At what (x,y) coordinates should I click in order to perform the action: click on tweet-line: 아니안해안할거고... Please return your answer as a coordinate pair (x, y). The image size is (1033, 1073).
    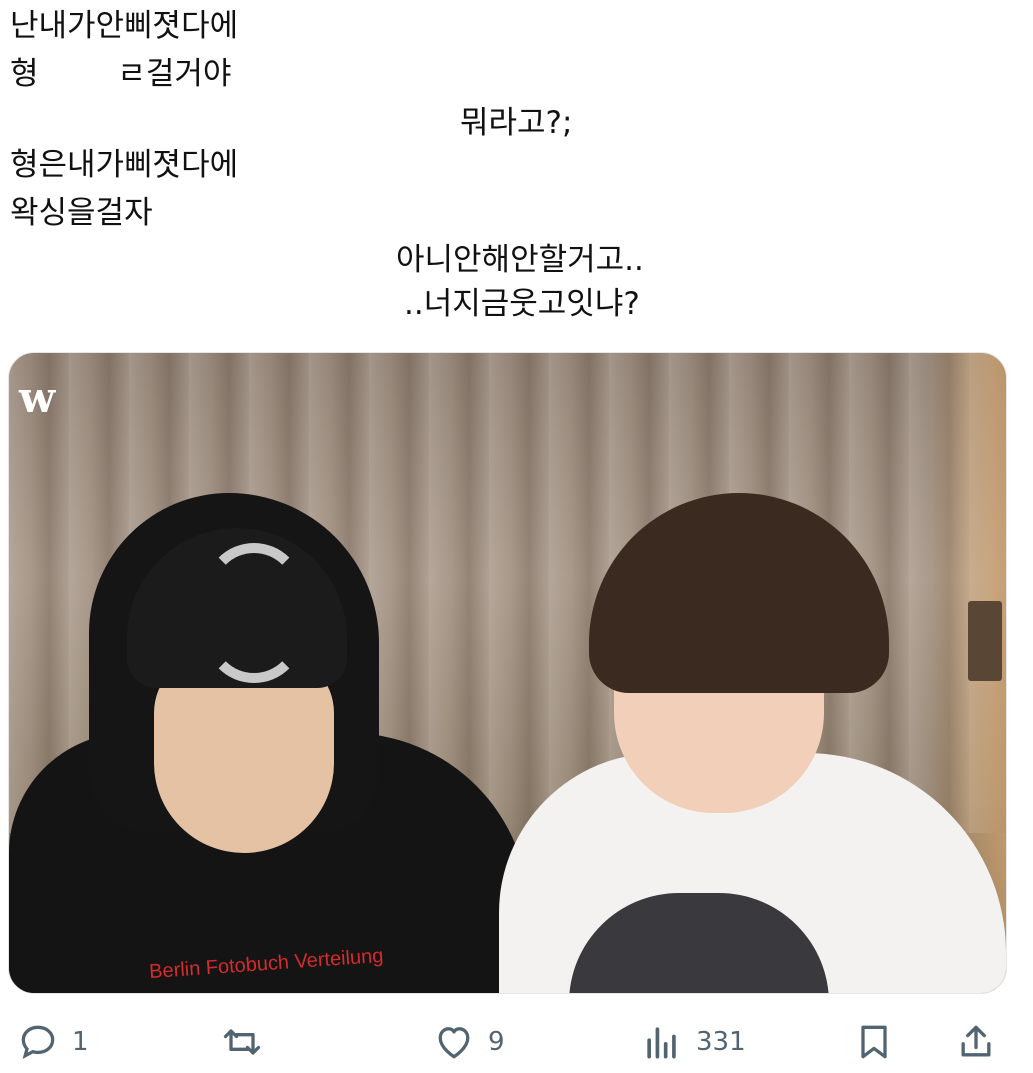
    Looking at the image, I should click on (520, 260).